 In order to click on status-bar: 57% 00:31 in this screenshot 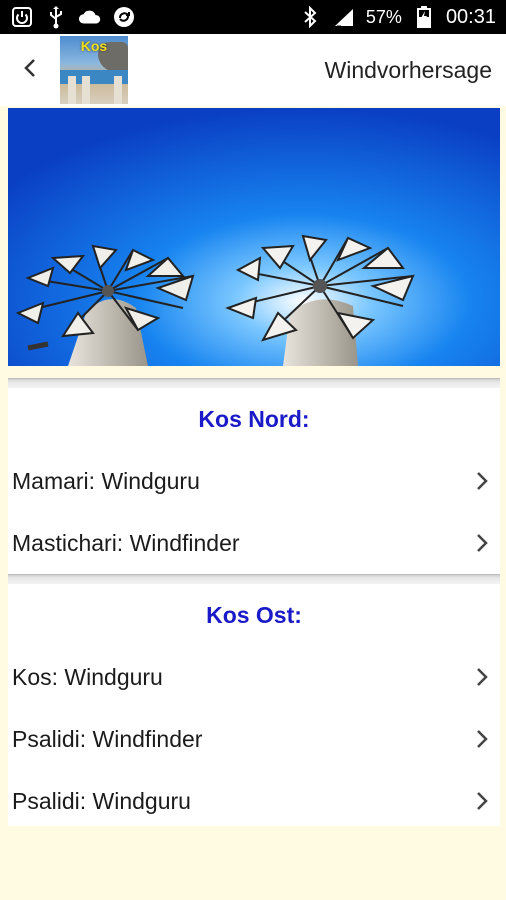, I will do `click(253, 17)`.